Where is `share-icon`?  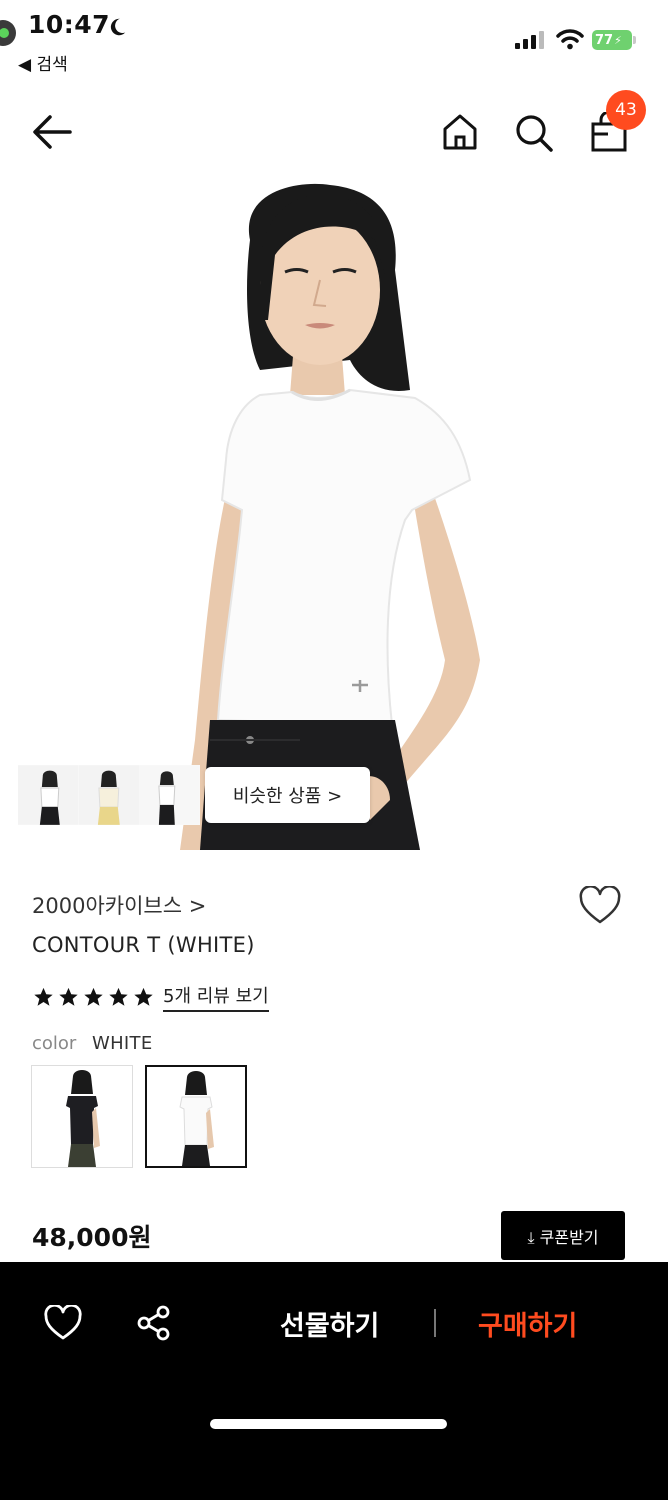 share-icon is located at coordinates (154, 1323).